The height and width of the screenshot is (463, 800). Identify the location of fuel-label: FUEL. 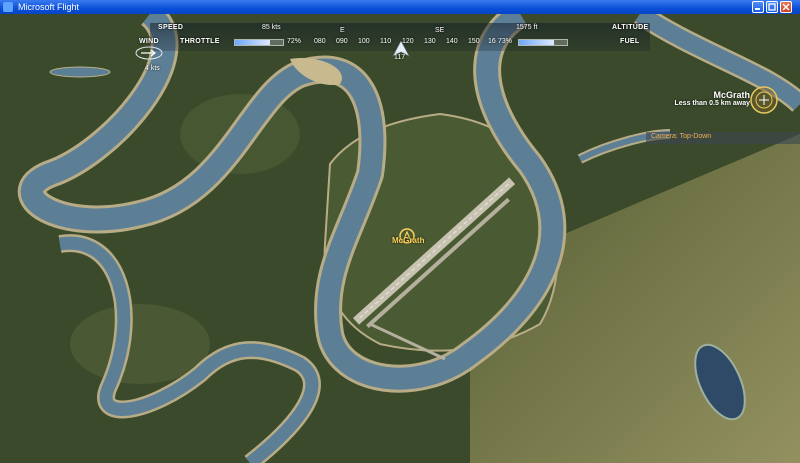
(630, 41).